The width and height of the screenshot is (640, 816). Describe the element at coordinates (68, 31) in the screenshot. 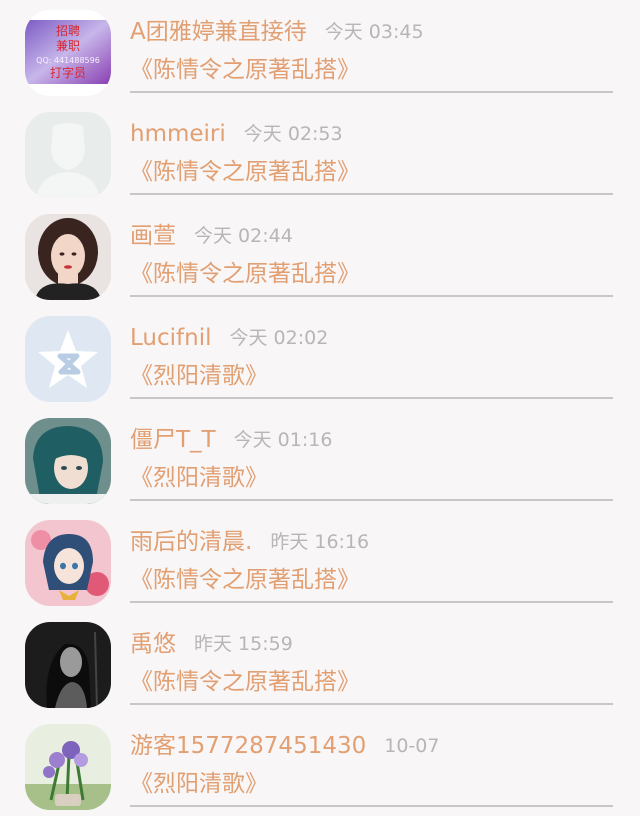

I see `avatar-text-1: 招聘` at that location.